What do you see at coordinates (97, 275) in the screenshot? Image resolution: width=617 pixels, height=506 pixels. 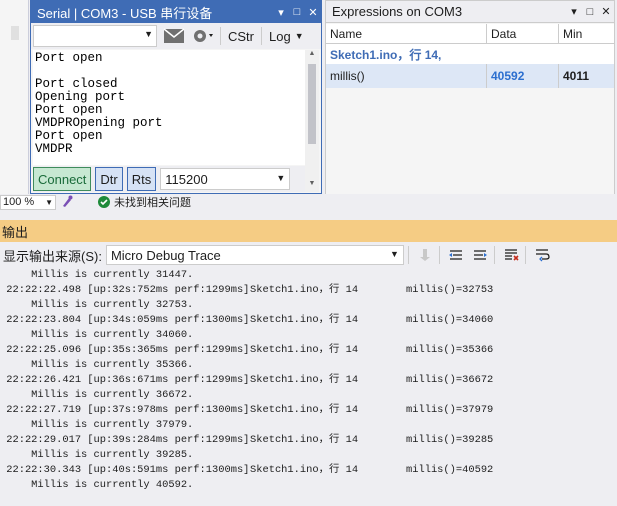 I see `message-text: Millis is currently 31447.` at bounding box center [97, 275].